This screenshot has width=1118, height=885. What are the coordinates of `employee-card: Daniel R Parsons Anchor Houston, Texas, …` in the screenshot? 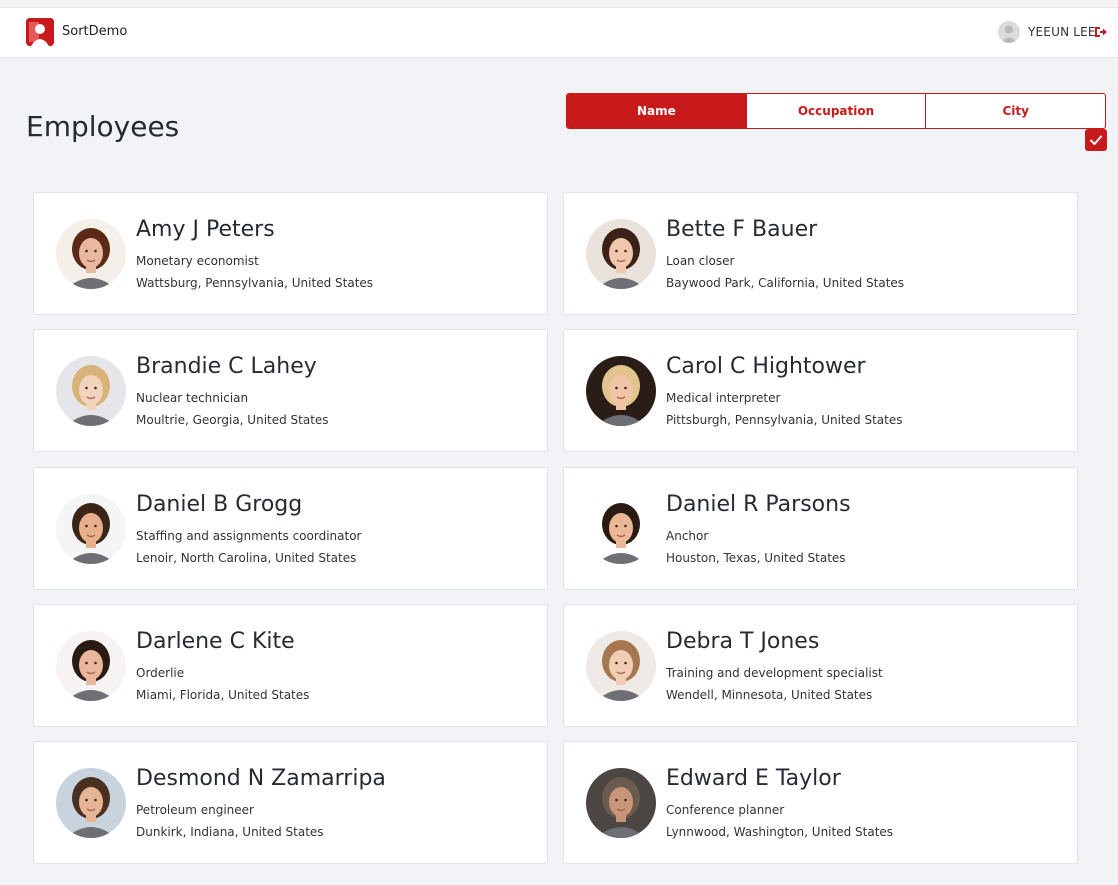 It's located at (820, 528).